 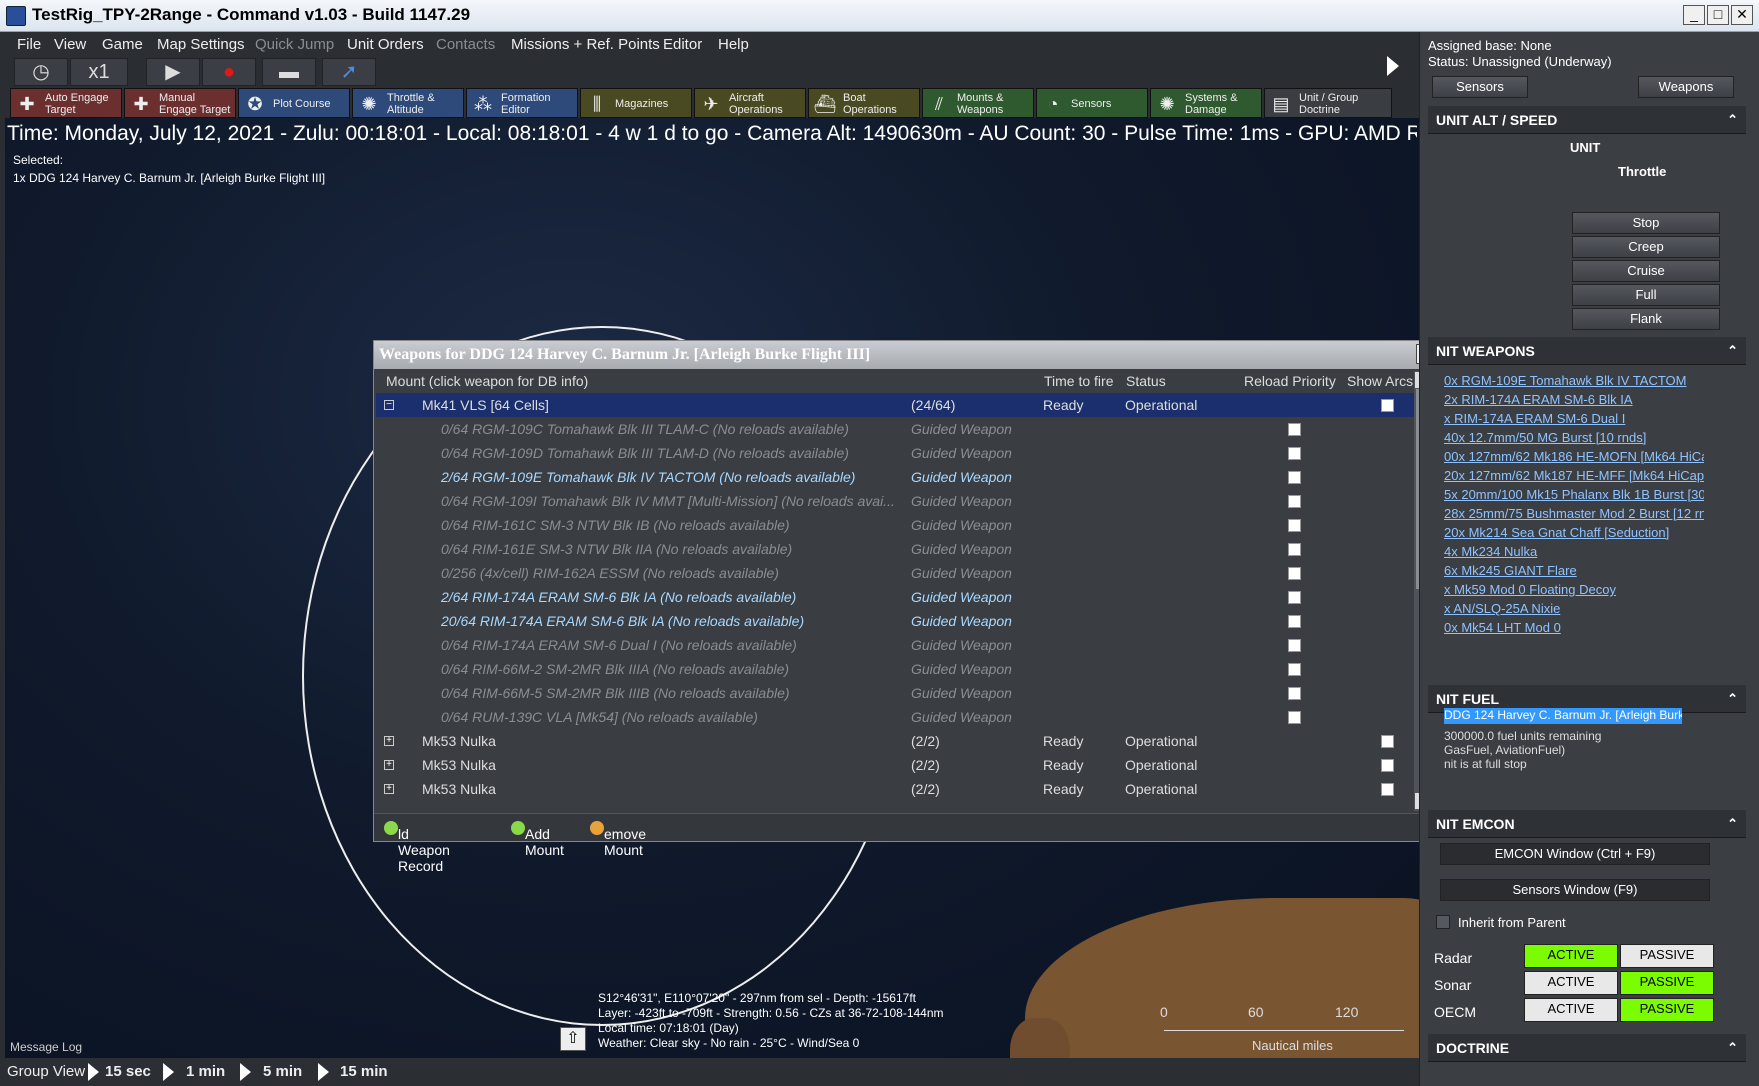 What do you see at coordinates (29, 44) in the screenshot?
I see `menu-file: File` at bounding box center [29, 44].